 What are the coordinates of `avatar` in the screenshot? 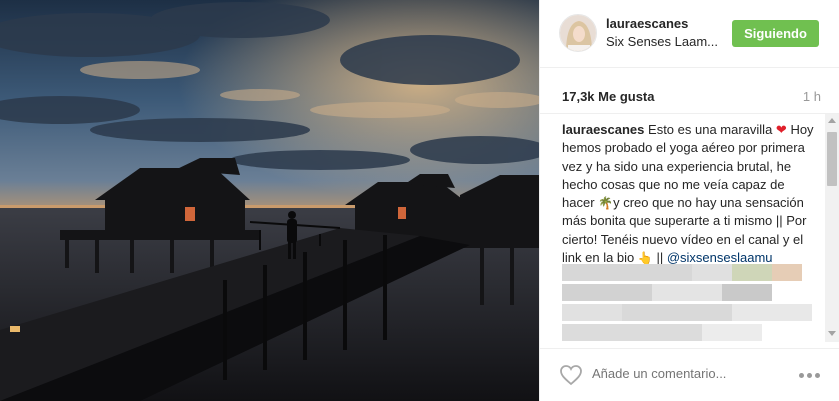 It's located at (578, 33).